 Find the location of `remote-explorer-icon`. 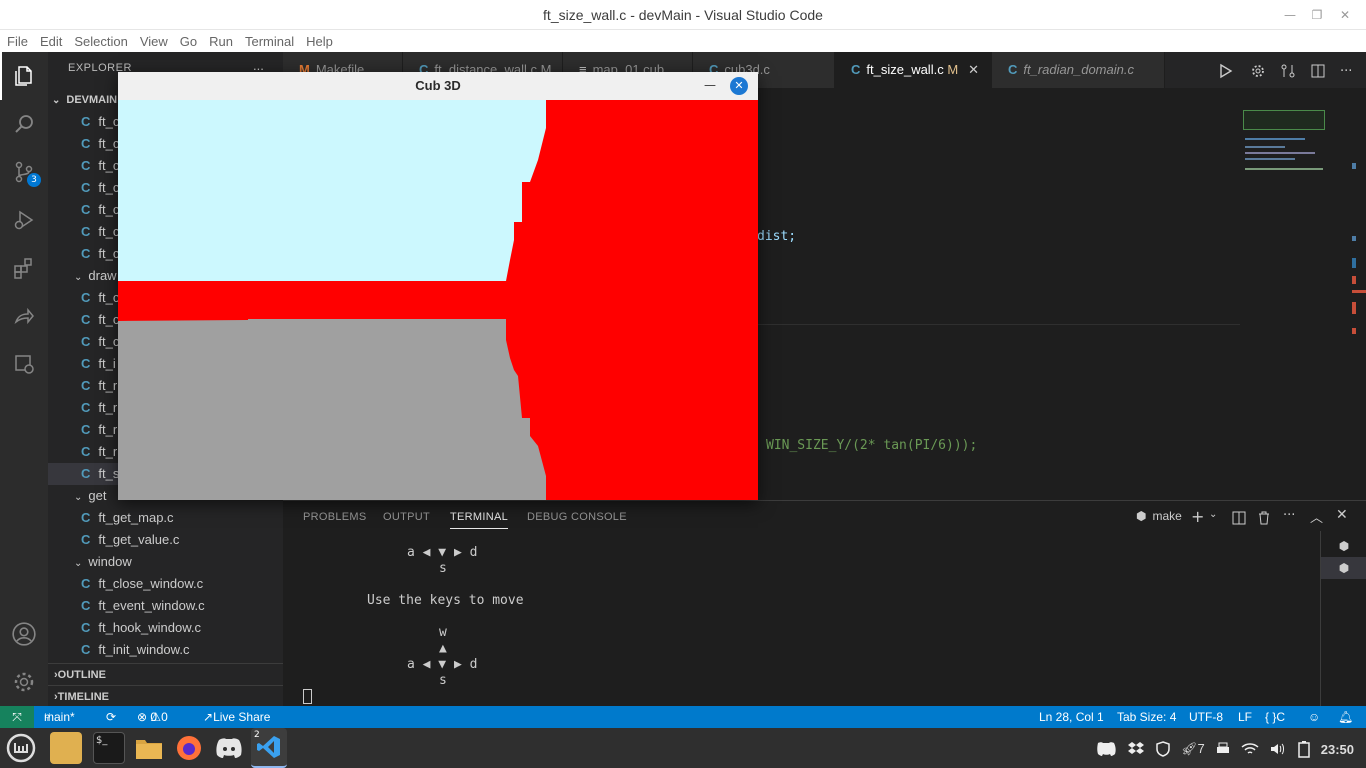

remote-explorer-icon is located at coordinates (24, 364).